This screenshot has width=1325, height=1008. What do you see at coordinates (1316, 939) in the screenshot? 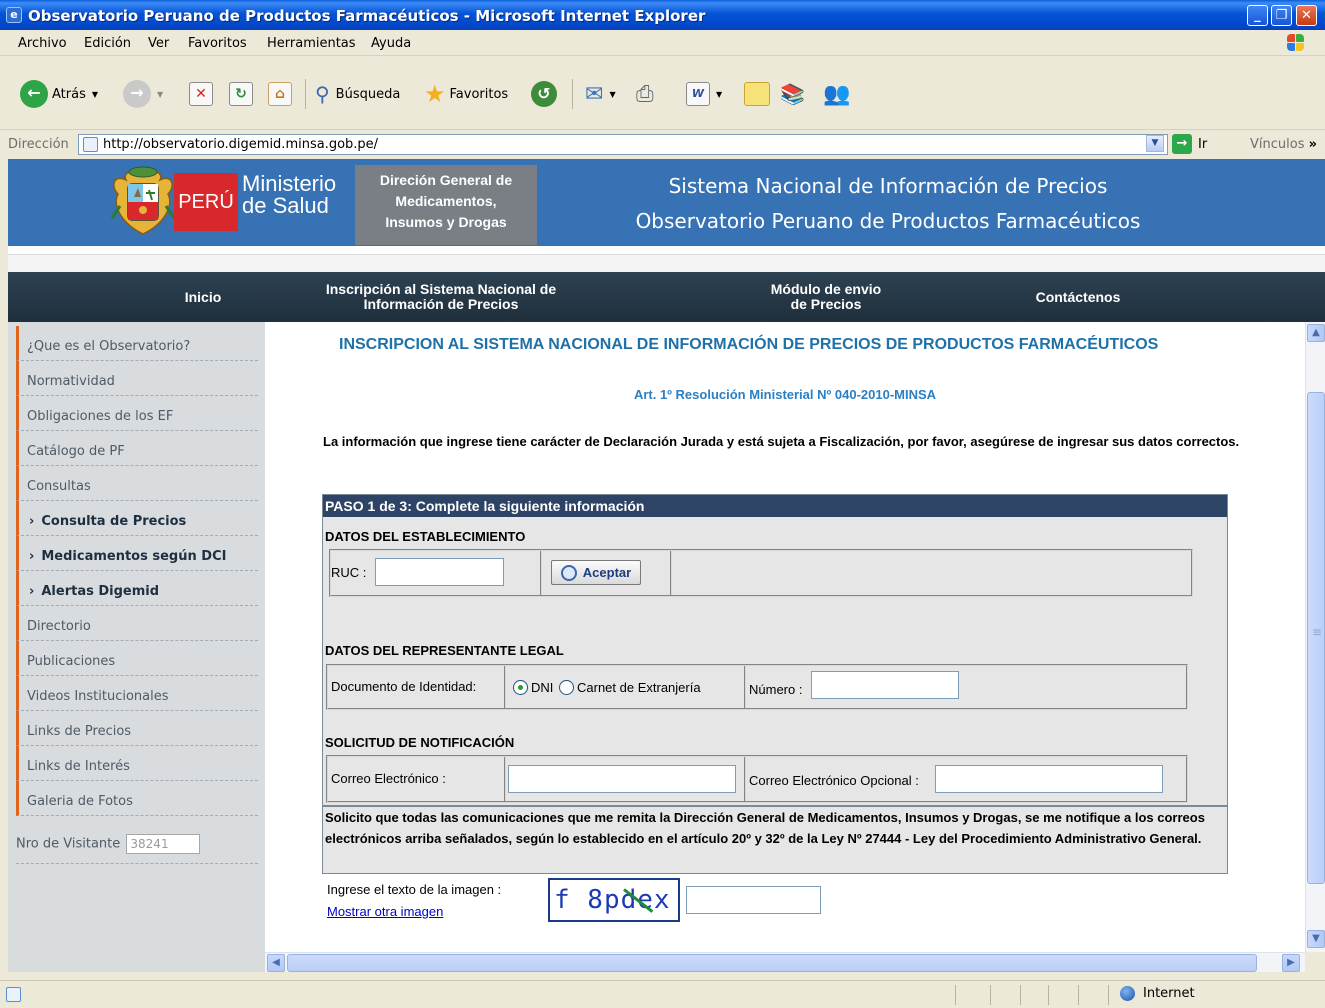
I see `scroll-down-button: ▼` at bounding box center [1316, 939].